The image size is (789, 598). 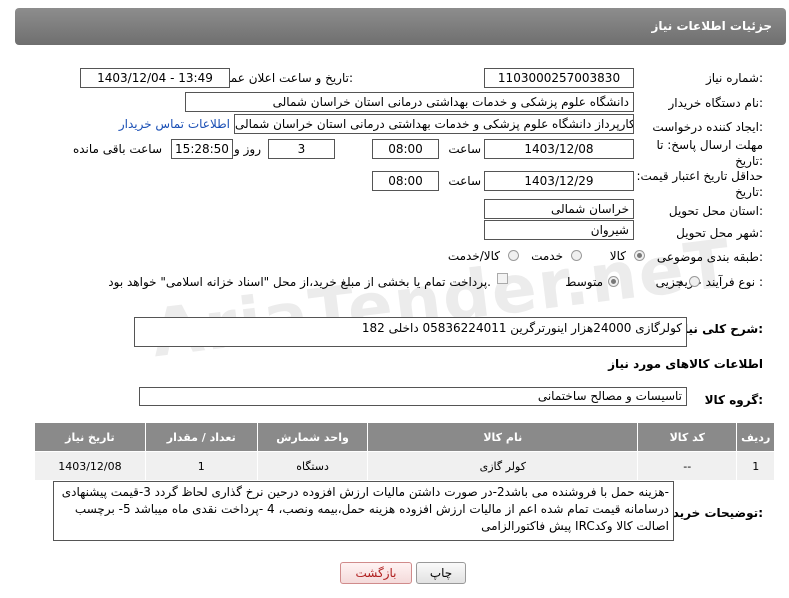 What do you see at coordinates (400, 26) in the screenshot?
I see `header-bar: جزئیات اطلاعات نیاز` at bounding box center [400, 26].